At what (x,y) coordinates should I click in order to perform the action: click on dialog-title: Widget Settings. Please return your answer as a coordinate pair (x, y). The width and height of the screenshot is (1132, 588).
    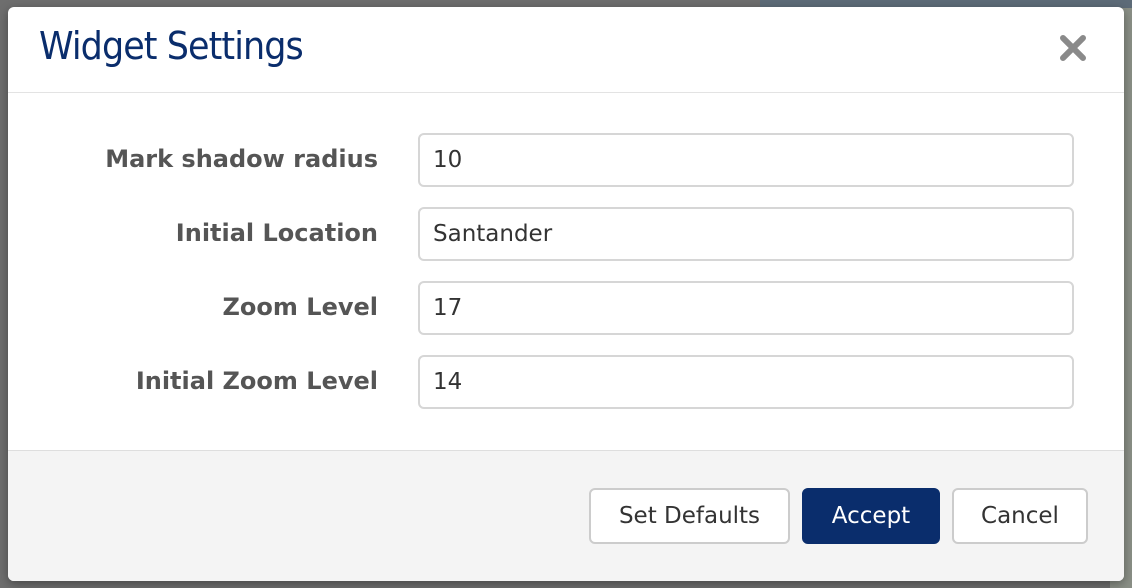
    Looking at the image, I should click on (171, 46).